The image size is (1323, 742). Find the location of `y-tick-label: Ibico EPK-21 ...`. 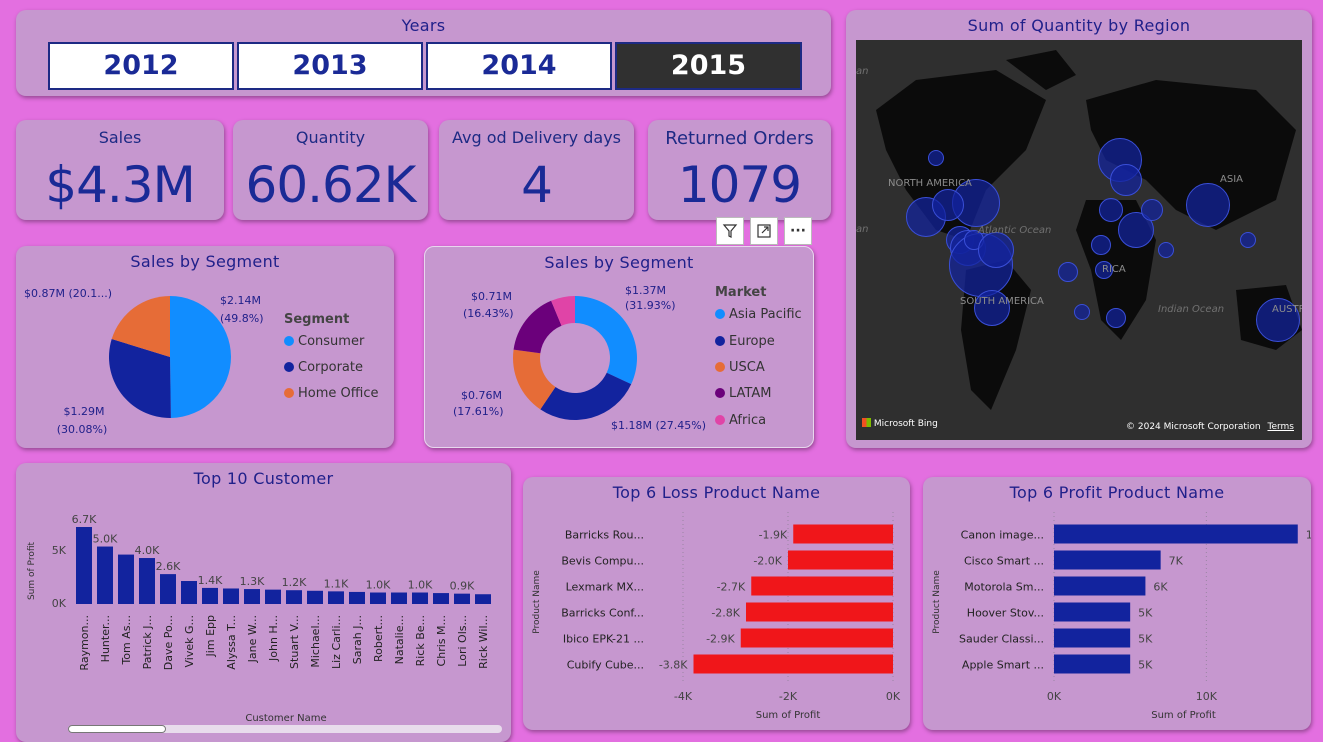

y-tick-label: Ibico EPK-21 ... is located at coordinates (603, 639).